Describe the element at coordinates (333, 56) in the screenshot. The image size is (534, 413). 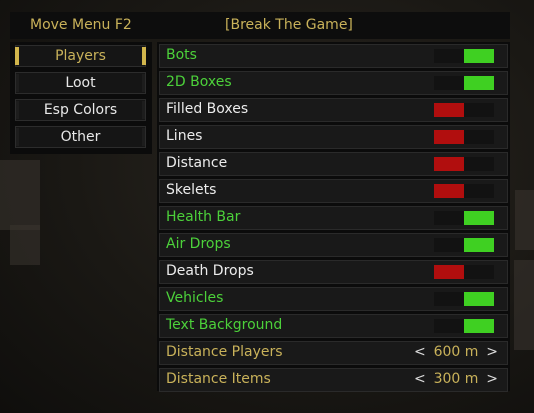
I see `option-row-bots: Bots` at that location.